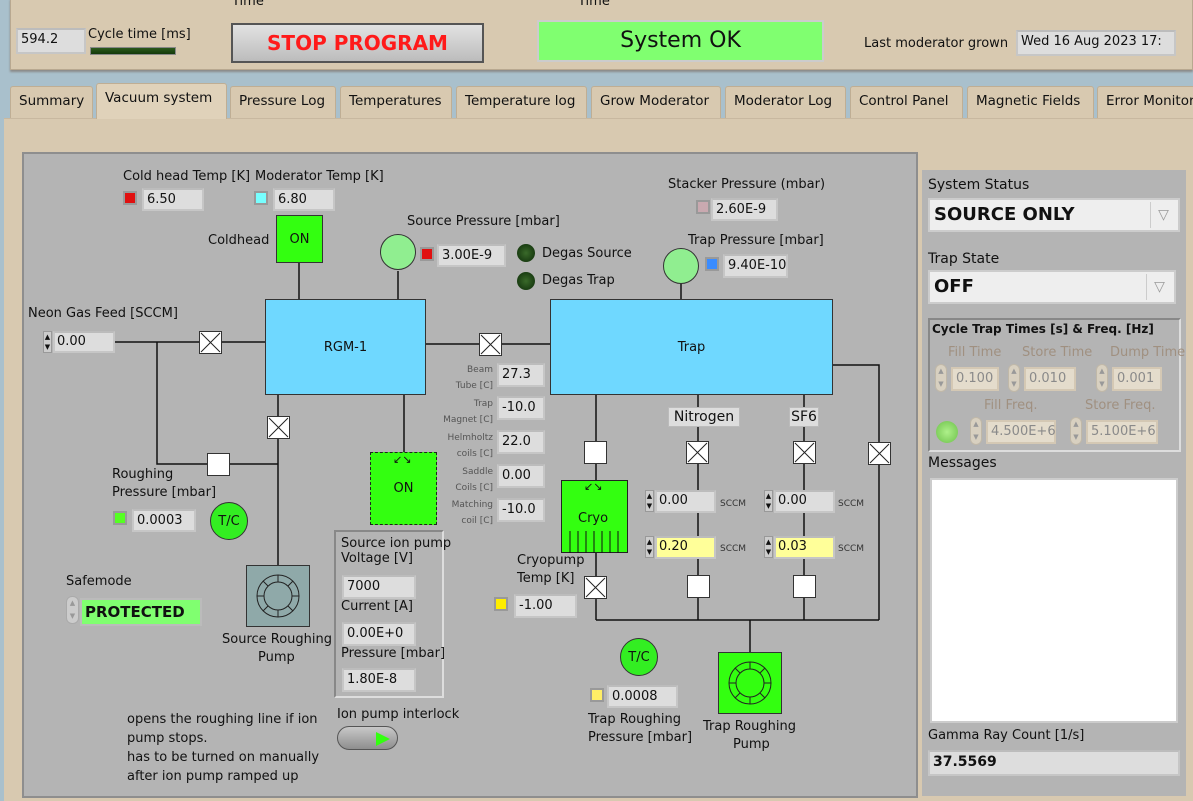  What do you see at coordinates (595, 587) in the screenshot?
I see `valve-cryo-roughing-icon` at bounding box center [595, 587].